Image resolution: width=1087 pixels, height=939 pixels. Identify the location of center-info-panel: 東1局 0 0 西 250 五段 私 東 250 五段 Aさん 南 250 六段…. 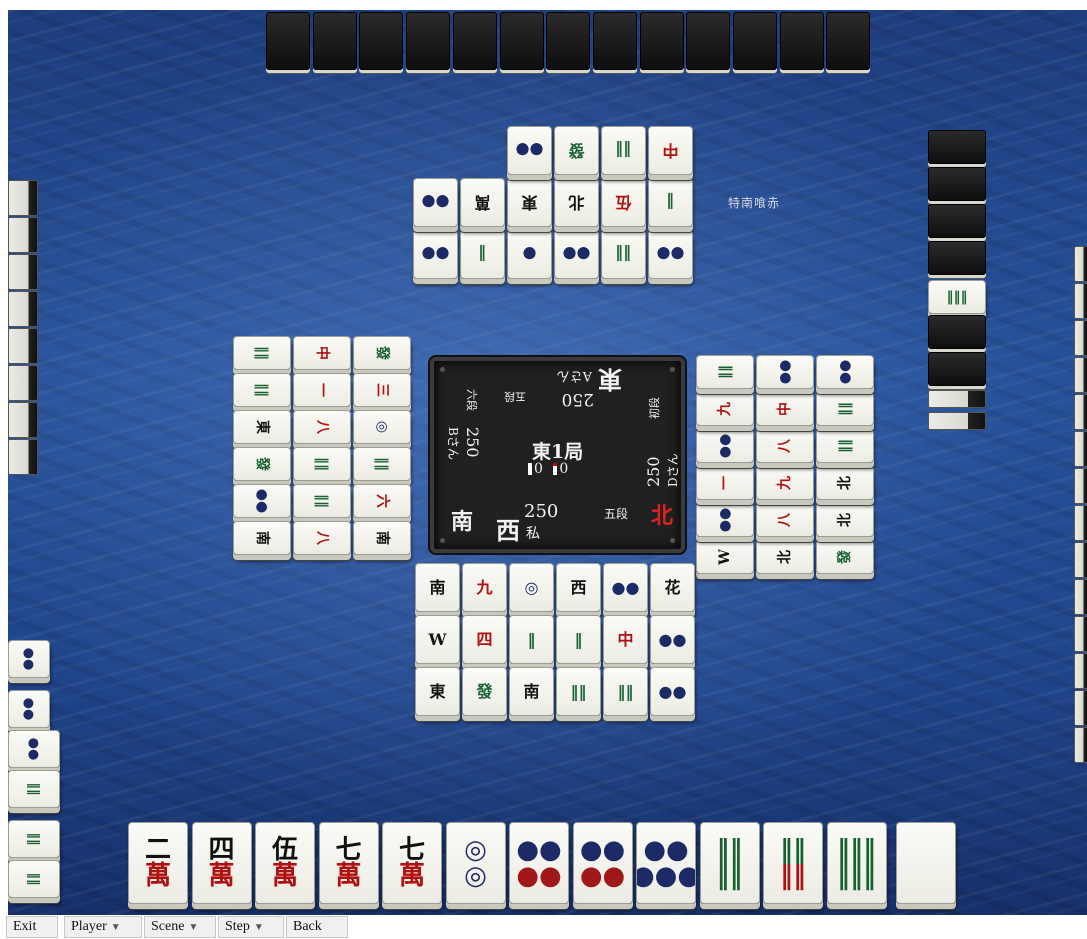
(557, 455).